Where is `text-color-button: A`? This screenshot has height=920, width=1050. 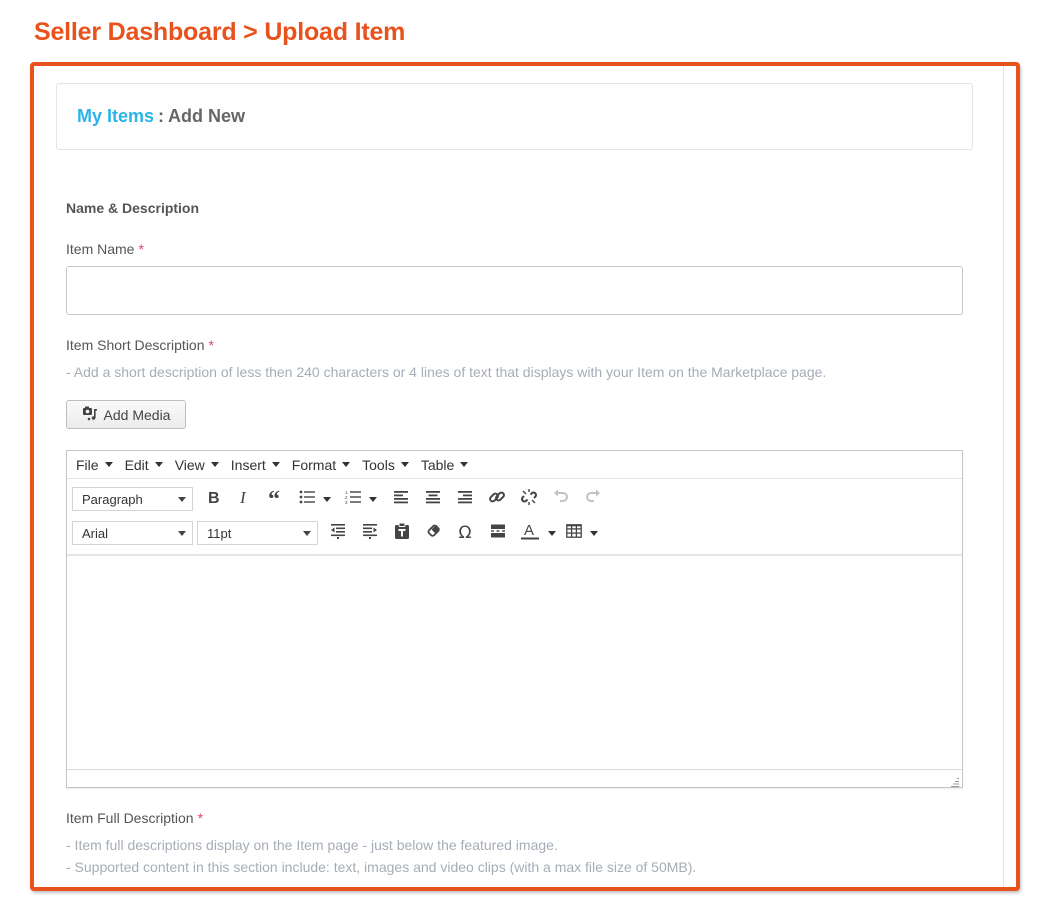 text-color-button: A is located at coordinates (537, 533).